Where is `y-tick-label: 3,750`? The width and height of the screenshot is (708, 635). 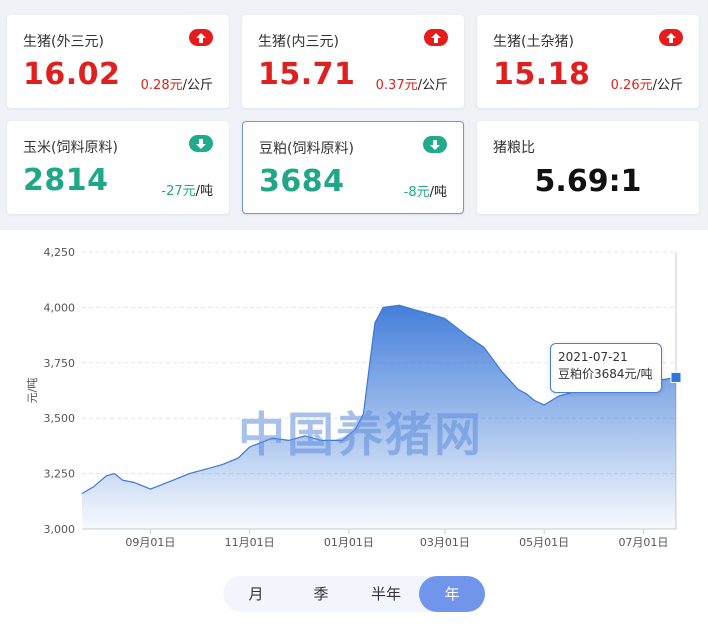 y-tick-label: 3,750 is located at coordinates (60, 363).